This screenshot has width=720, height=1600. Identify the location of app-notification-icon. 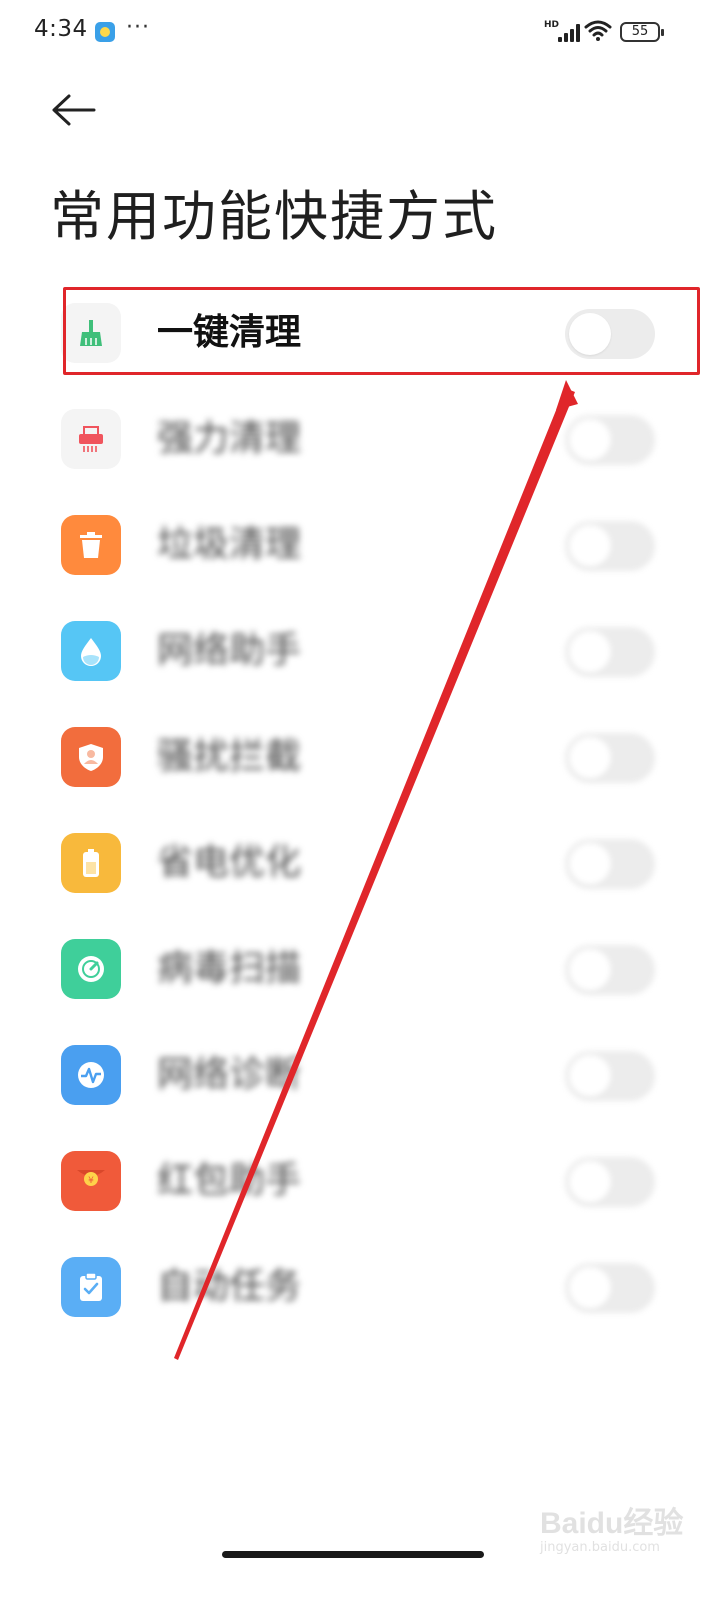
(105, 32).